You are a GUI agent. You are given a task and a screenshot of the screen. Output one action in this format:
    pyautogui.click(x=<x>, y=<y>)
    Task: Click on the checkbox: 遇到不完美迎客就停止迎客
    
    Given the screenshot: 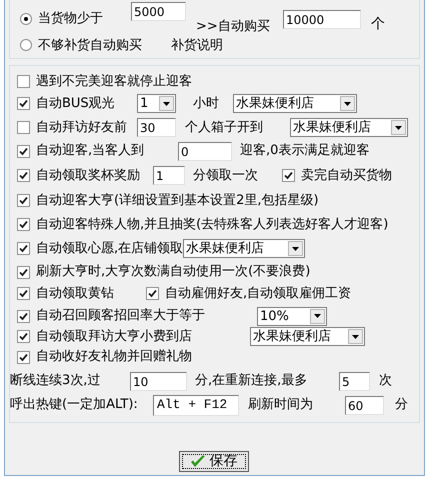 What is the action you would take?
    pyautogui.click(x=104, y=82)
    